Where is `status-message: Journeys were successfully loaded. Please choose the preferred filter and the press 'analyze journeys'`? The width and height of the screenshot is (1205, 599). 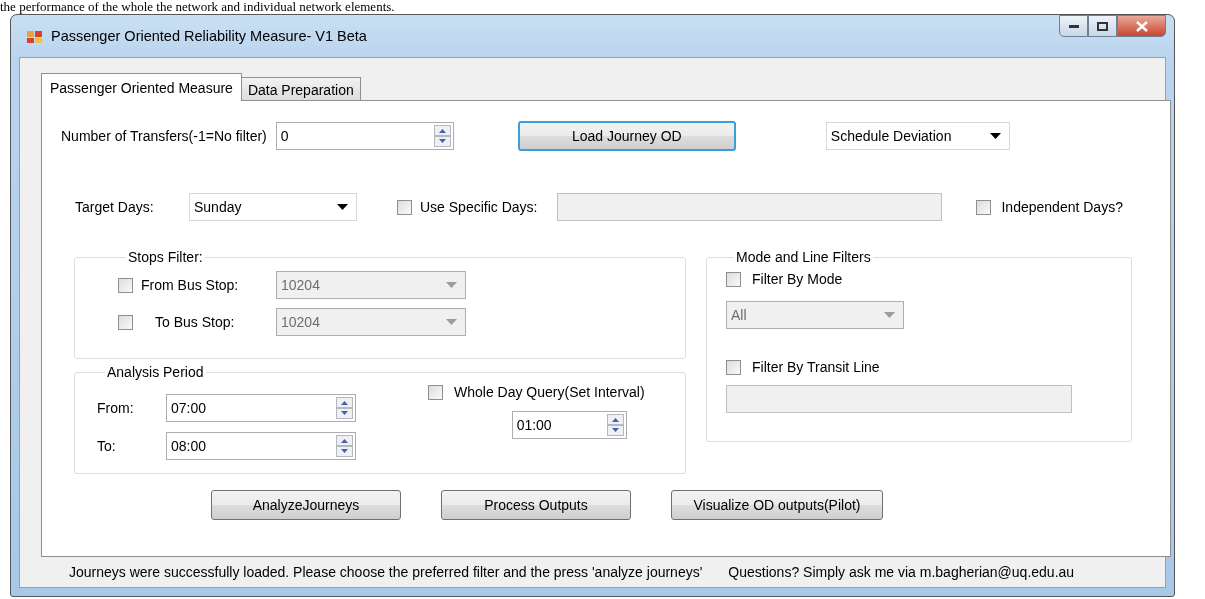 status-message: Journeys were successfully loaded. Please choose the preferred filter and the press 'analyze journeys' is located at coordinates (386, 572).